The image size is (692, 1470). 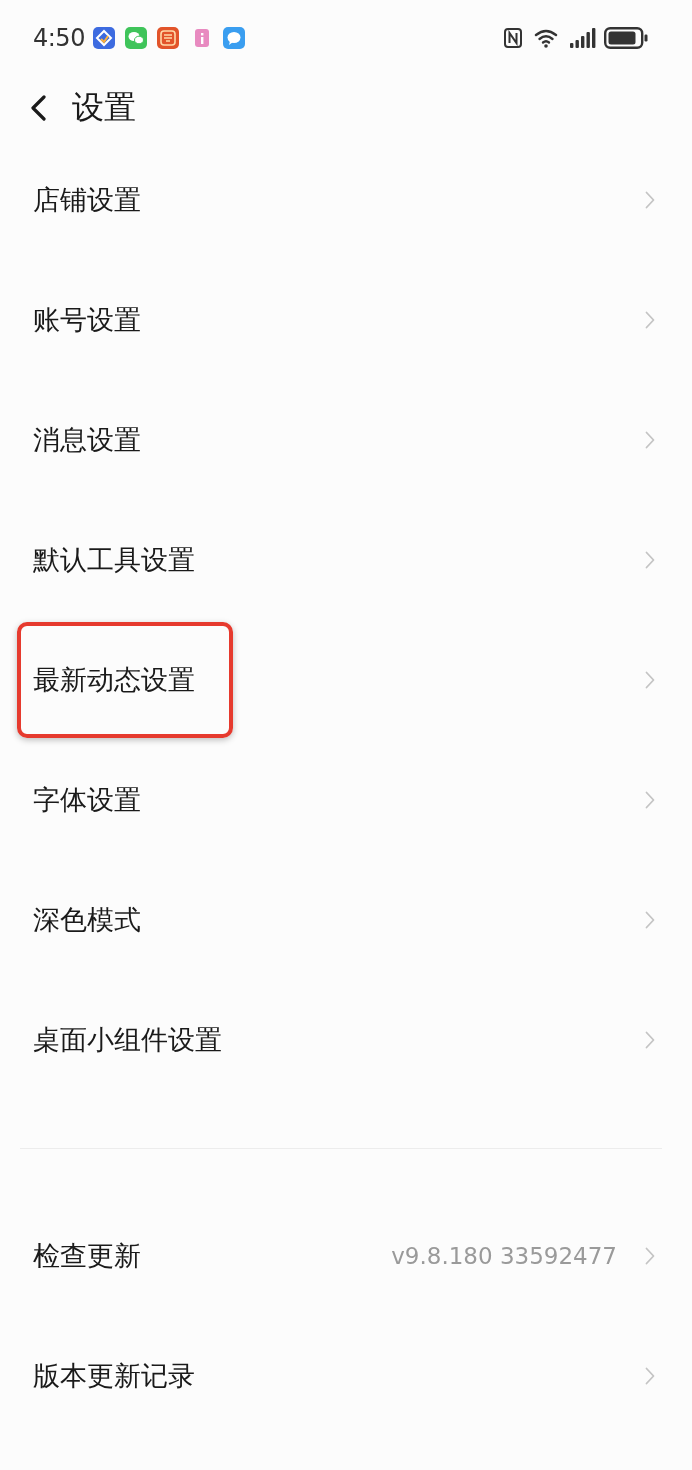 I want to click on app-tile-icon, so click(x=167, y=38).